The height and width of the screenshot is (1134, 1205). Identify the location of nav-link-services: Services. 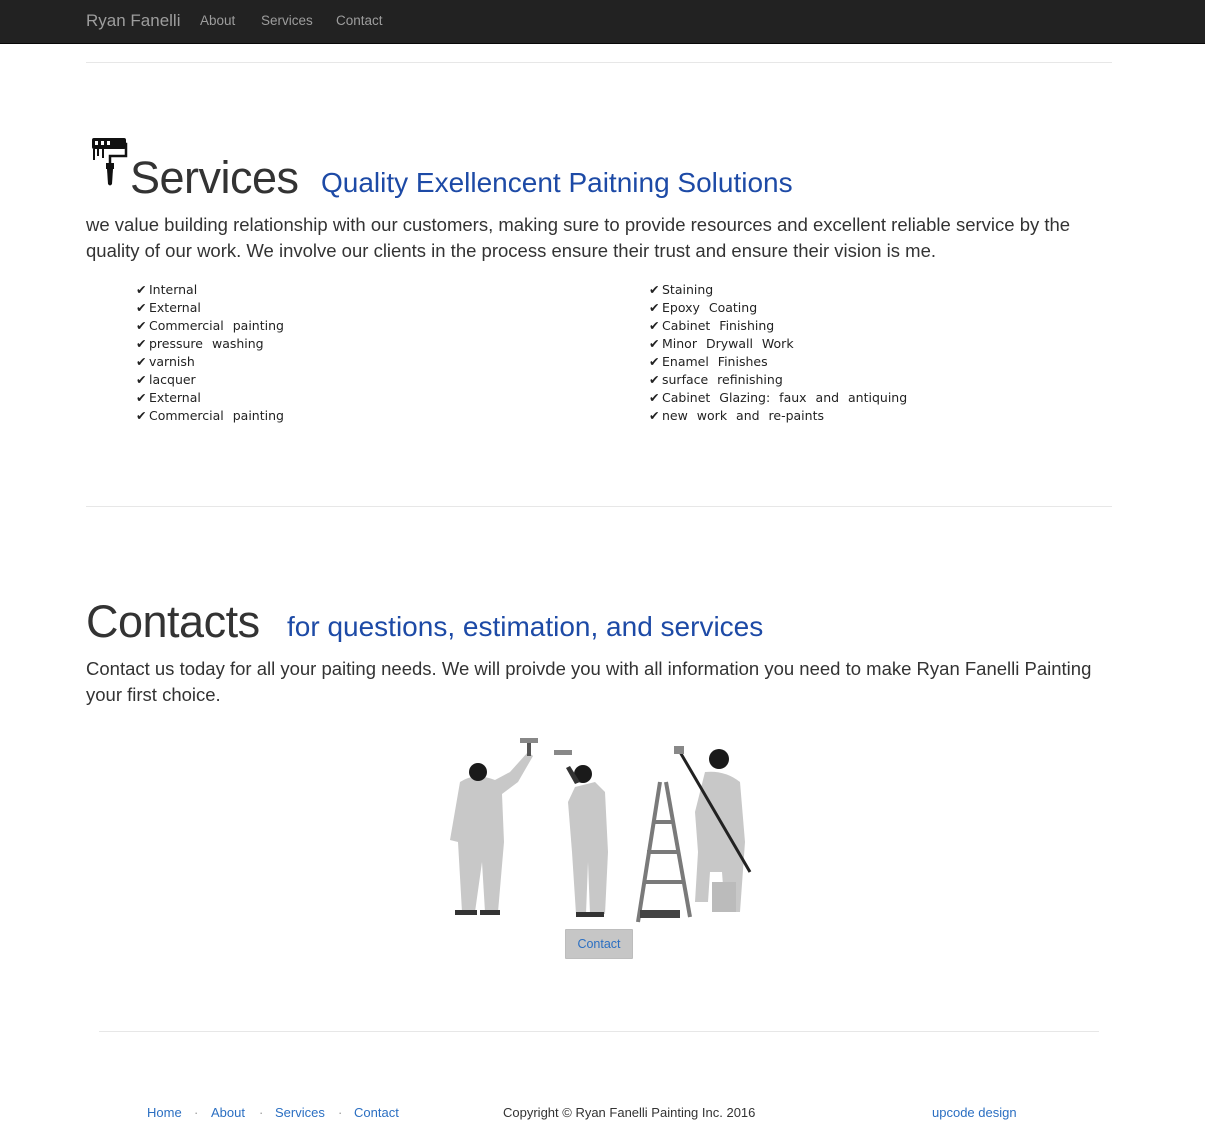
(287, 20).